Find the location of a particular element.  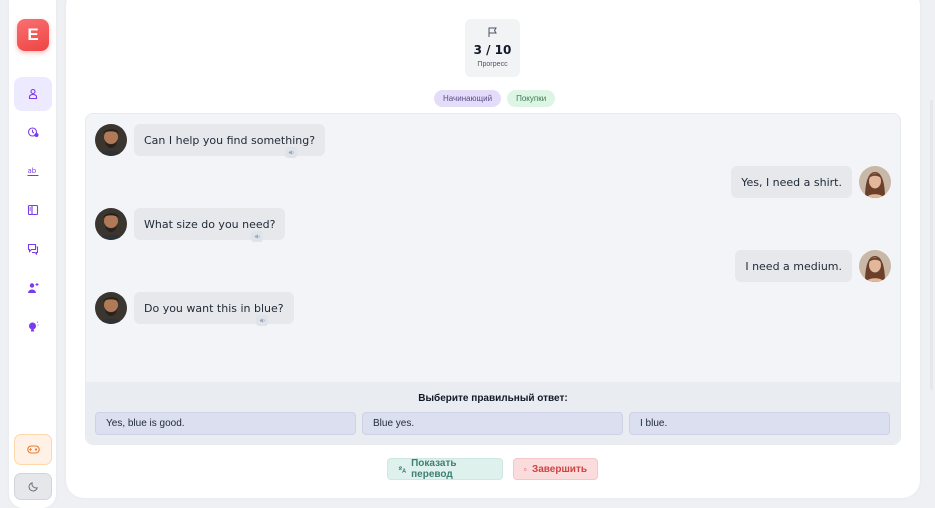

theme-toggle-button is located at coordinates (33, 486).